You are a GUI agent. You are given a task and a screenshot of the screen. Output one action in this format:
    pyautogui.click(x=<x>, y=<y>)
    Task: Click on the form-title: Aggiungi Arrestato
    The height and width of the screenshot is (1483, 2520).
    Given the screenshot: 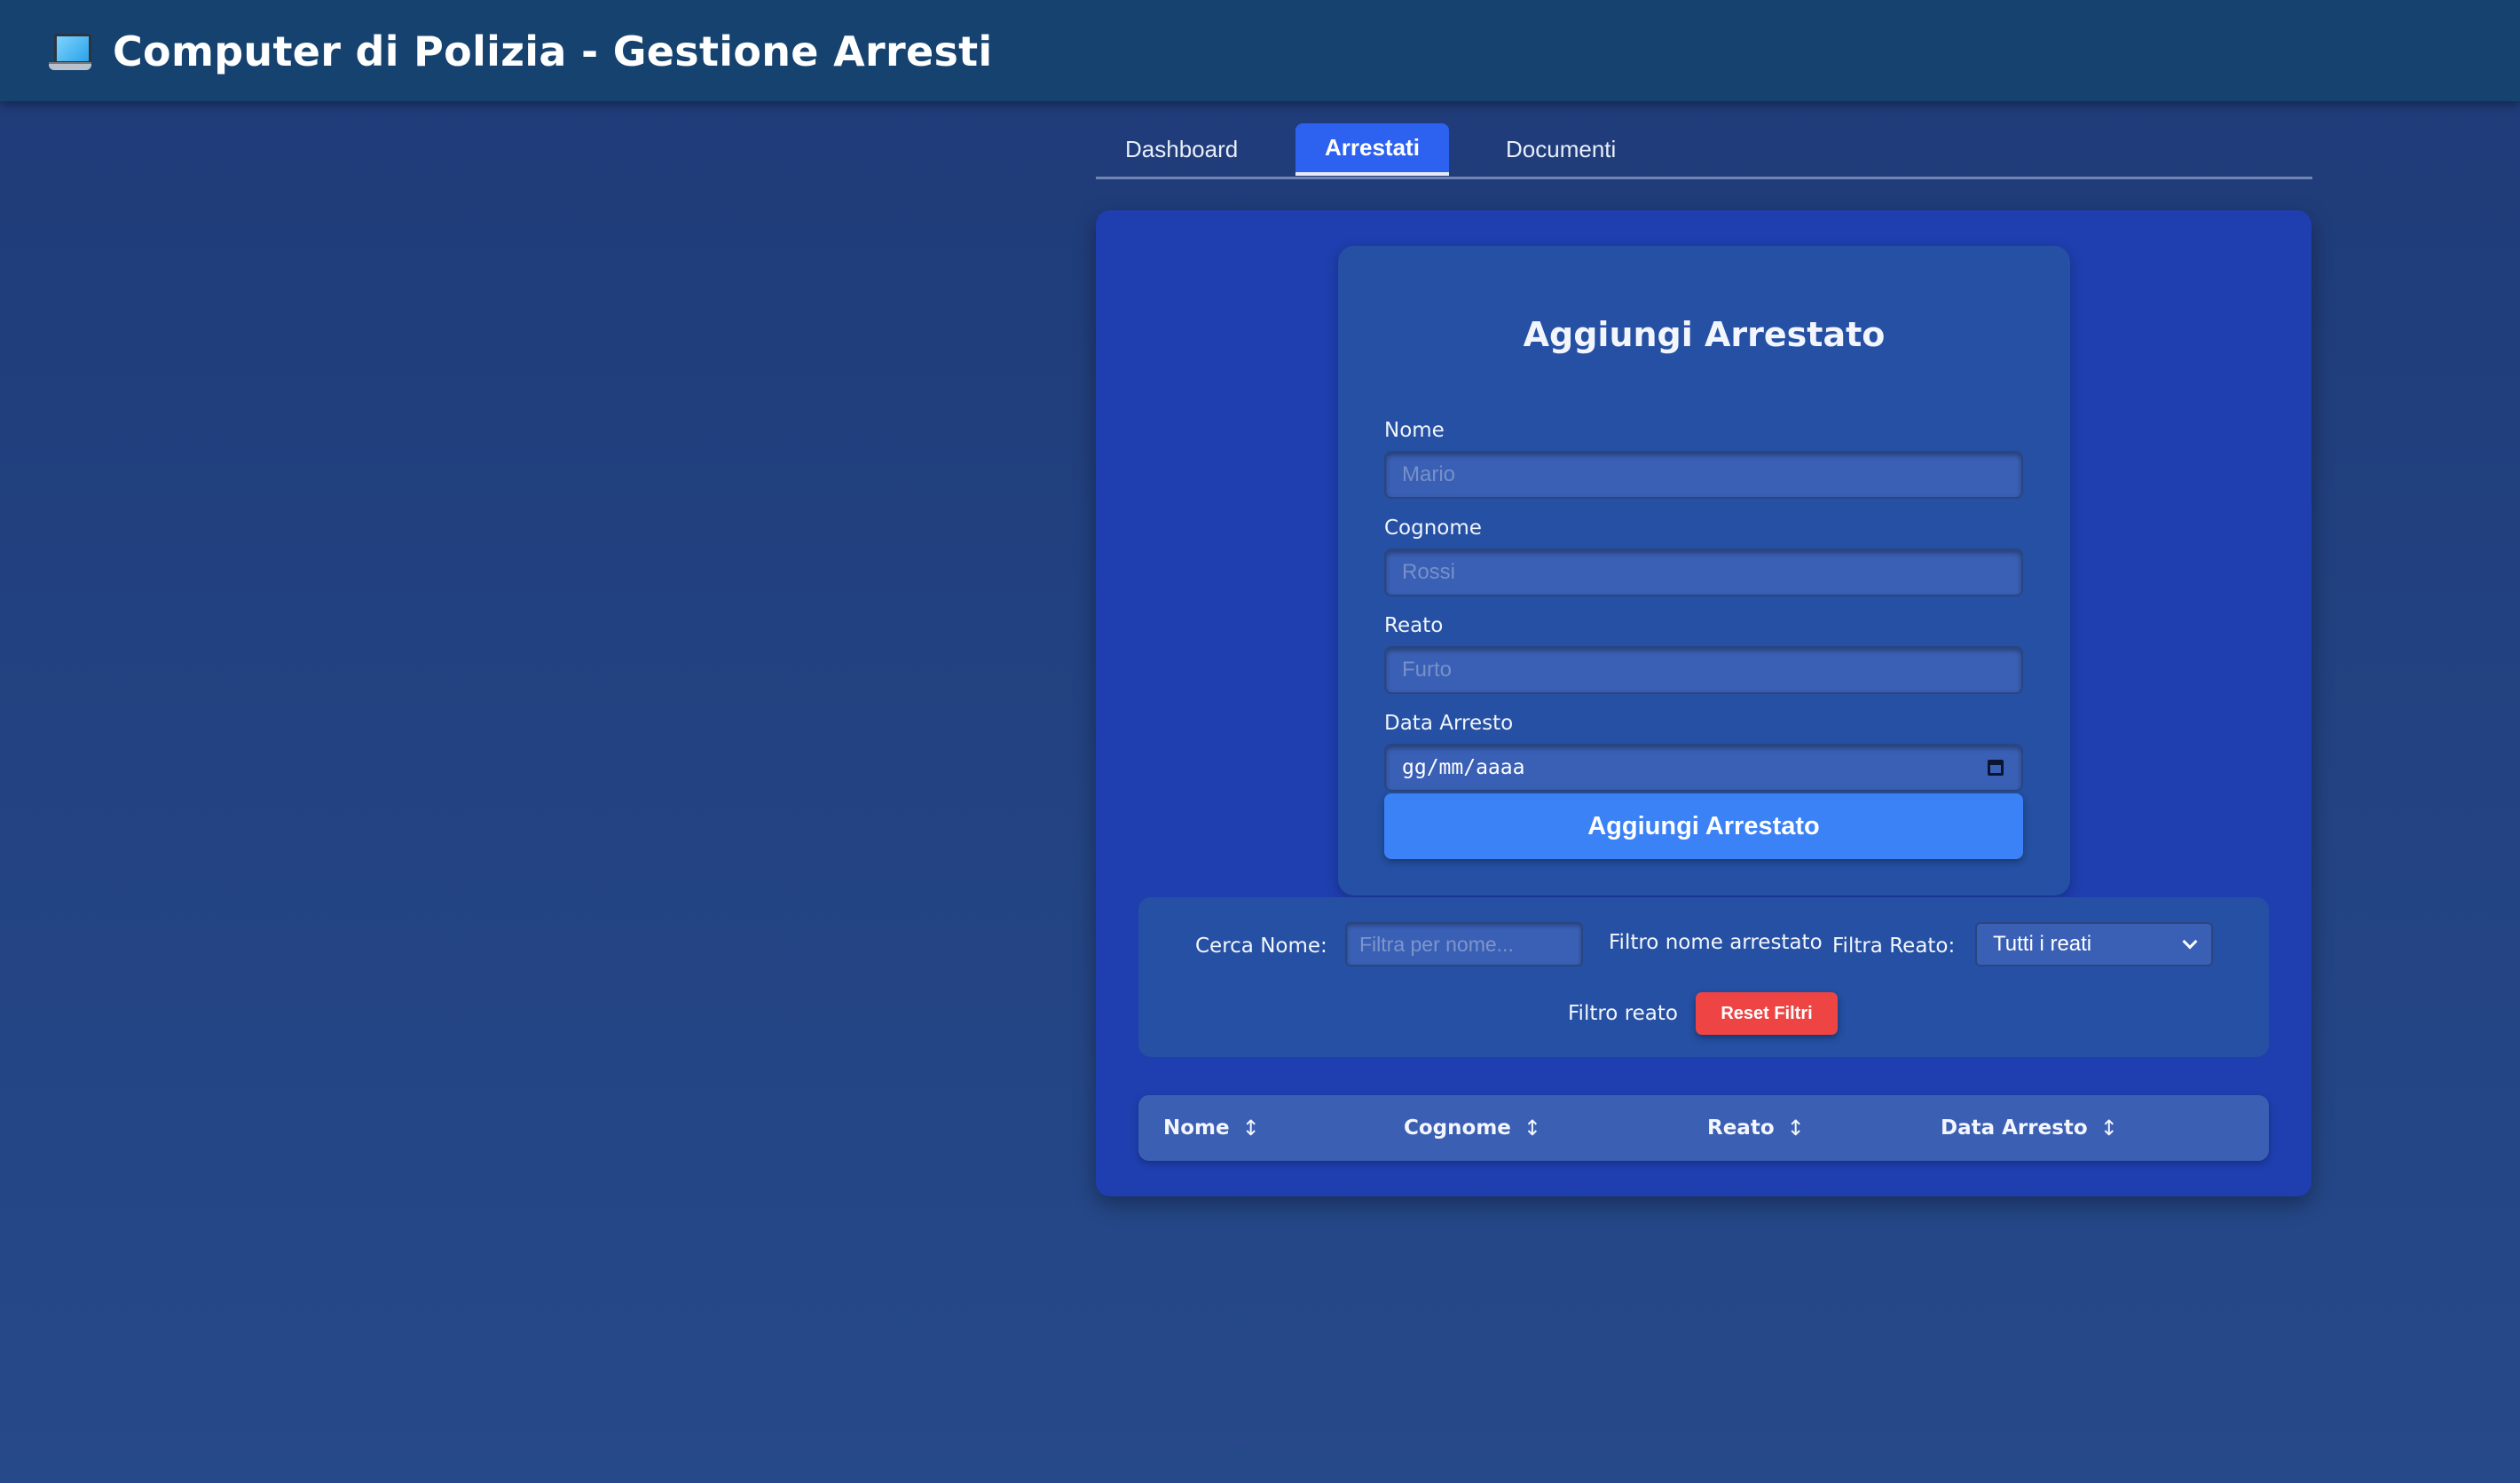 What is the action you would take?
    pyautogui.click(x=1704, y=334)
    